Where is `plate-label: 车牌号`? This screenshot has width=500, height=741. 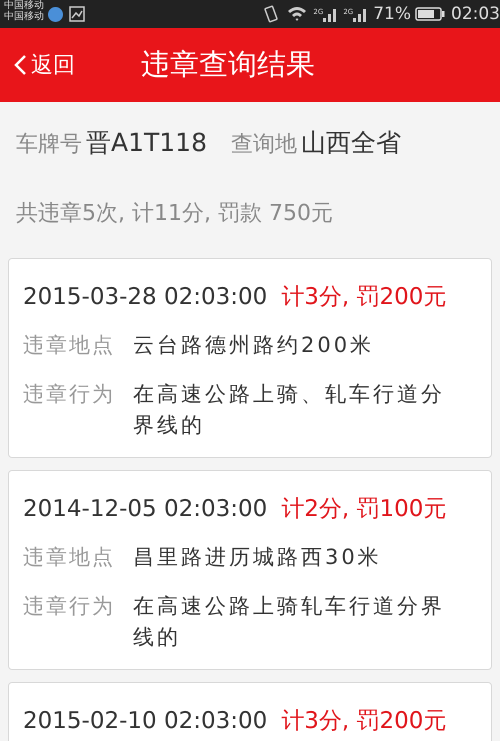
plate-label: 车牌号 is located at coordinates (49, 145).